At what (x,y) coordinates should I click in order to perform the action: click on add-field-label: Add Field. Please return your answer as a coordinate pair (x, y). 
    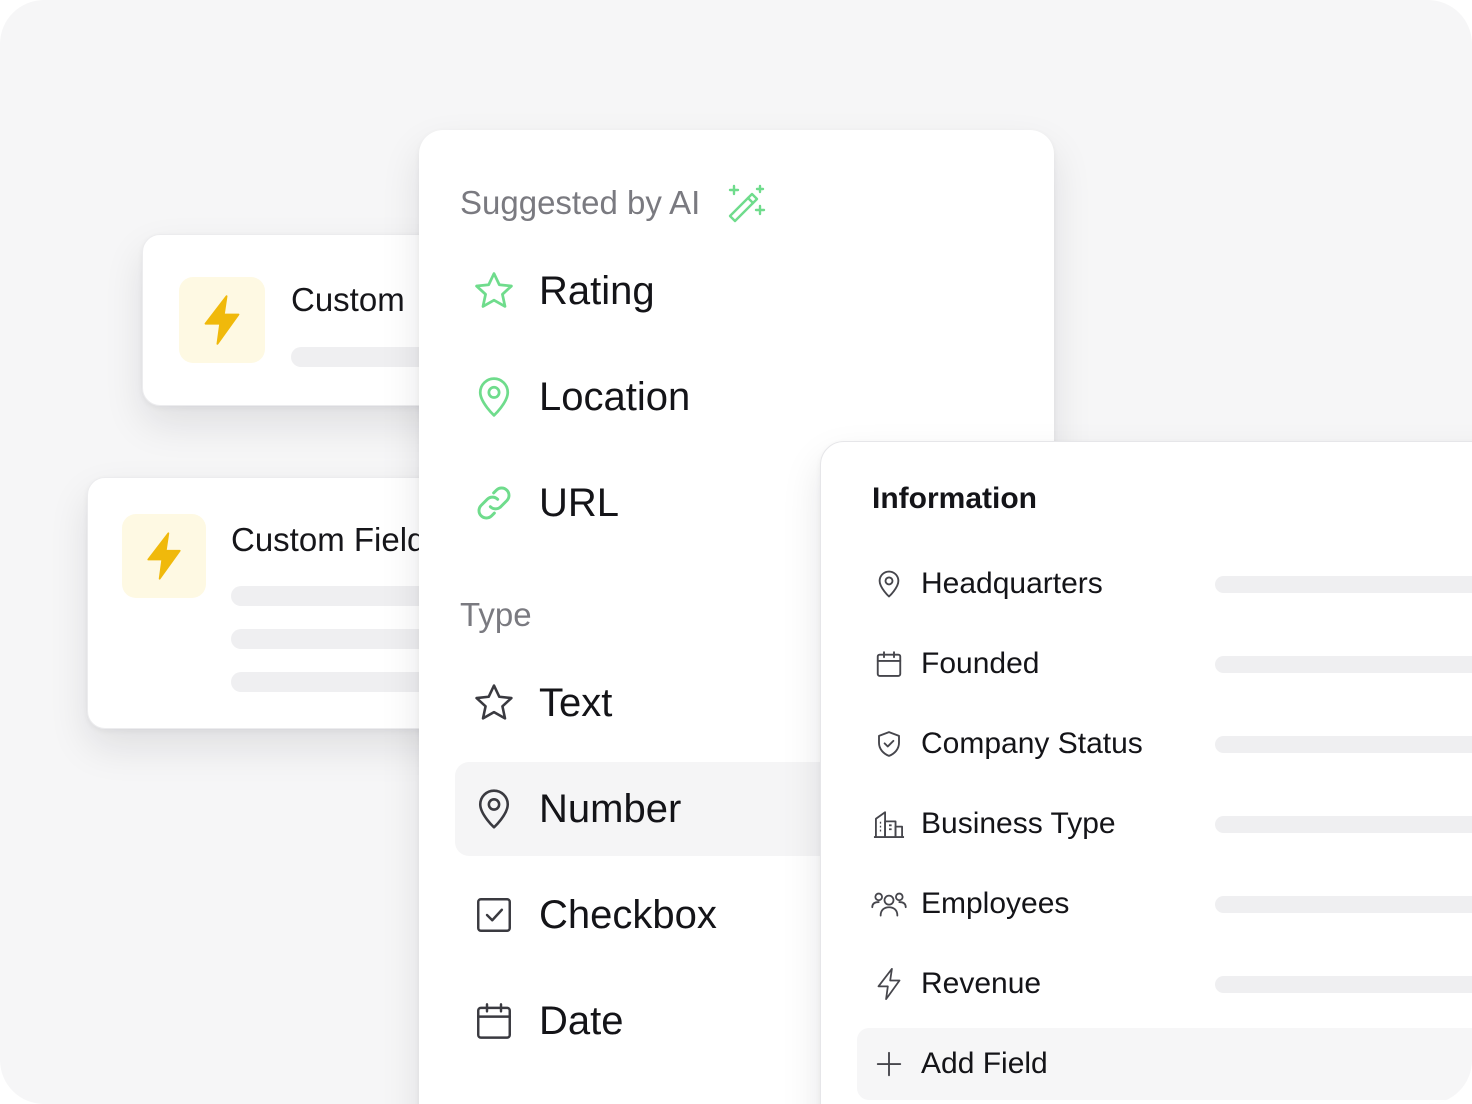
    Looking at the image, I should click on (984, 1063).